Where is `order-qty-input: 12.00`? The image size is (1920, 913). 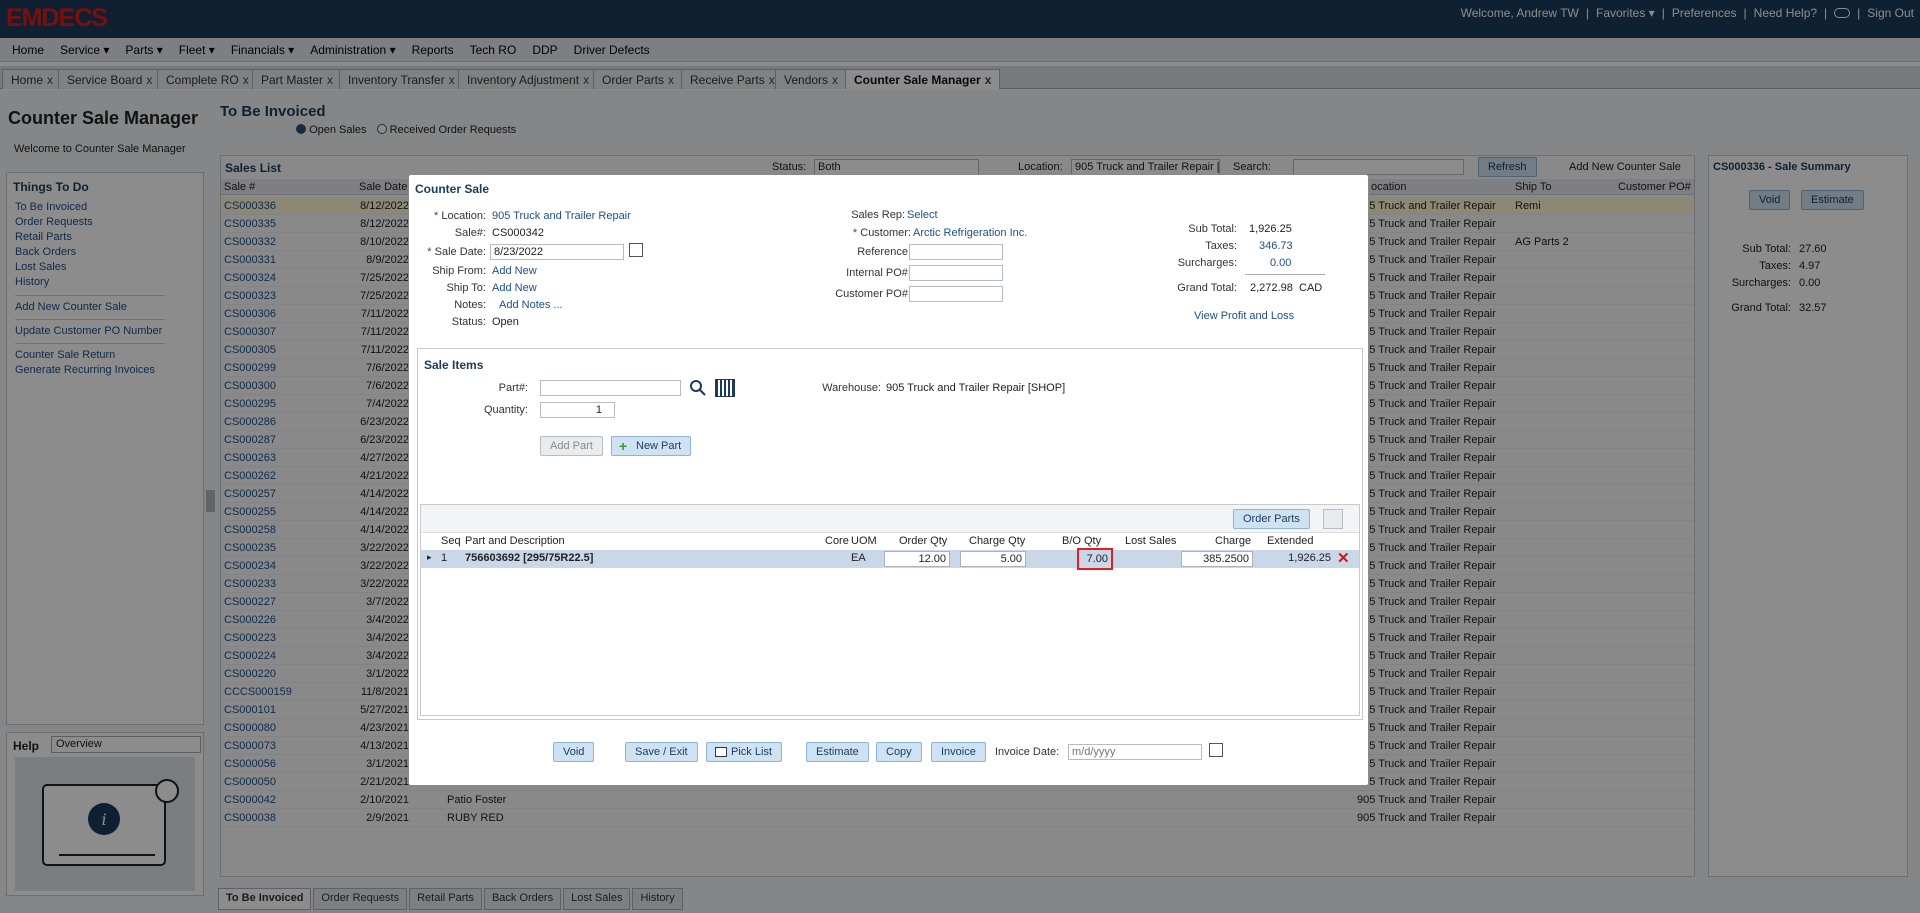 order-qty-input: 12.00 is located at coordinates (917, 559).